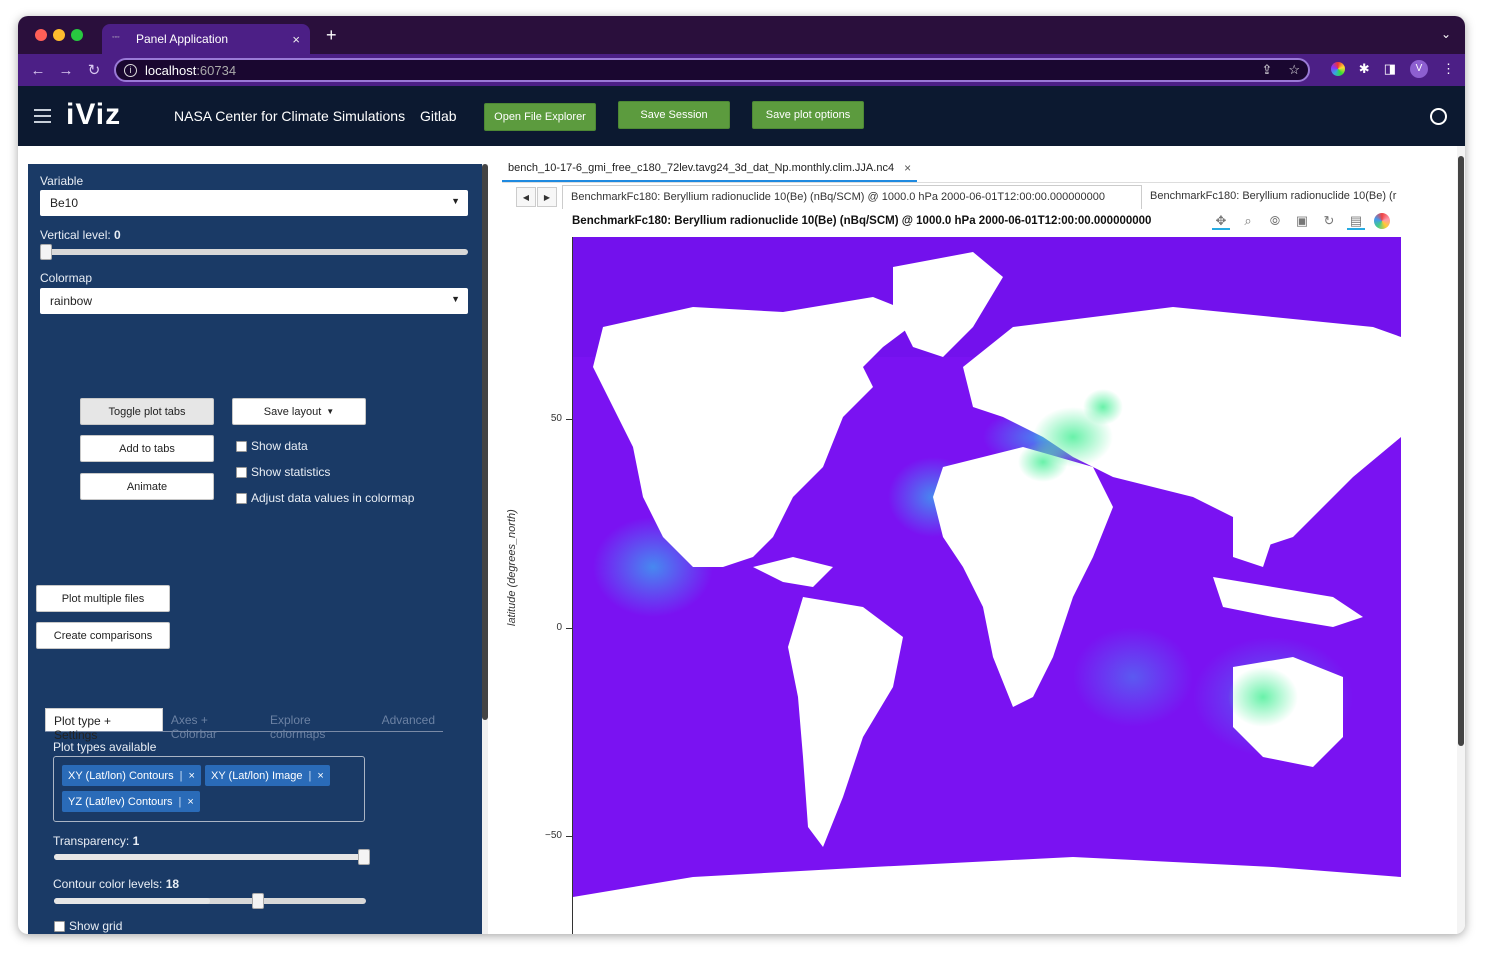 The height and width of the screenshot is (953, 1485). What do you see at coordinates (1248, 221) in the screenshot?
I see `box-zoom-tool-icon: ⌕` at bounding box center [1248, 221].